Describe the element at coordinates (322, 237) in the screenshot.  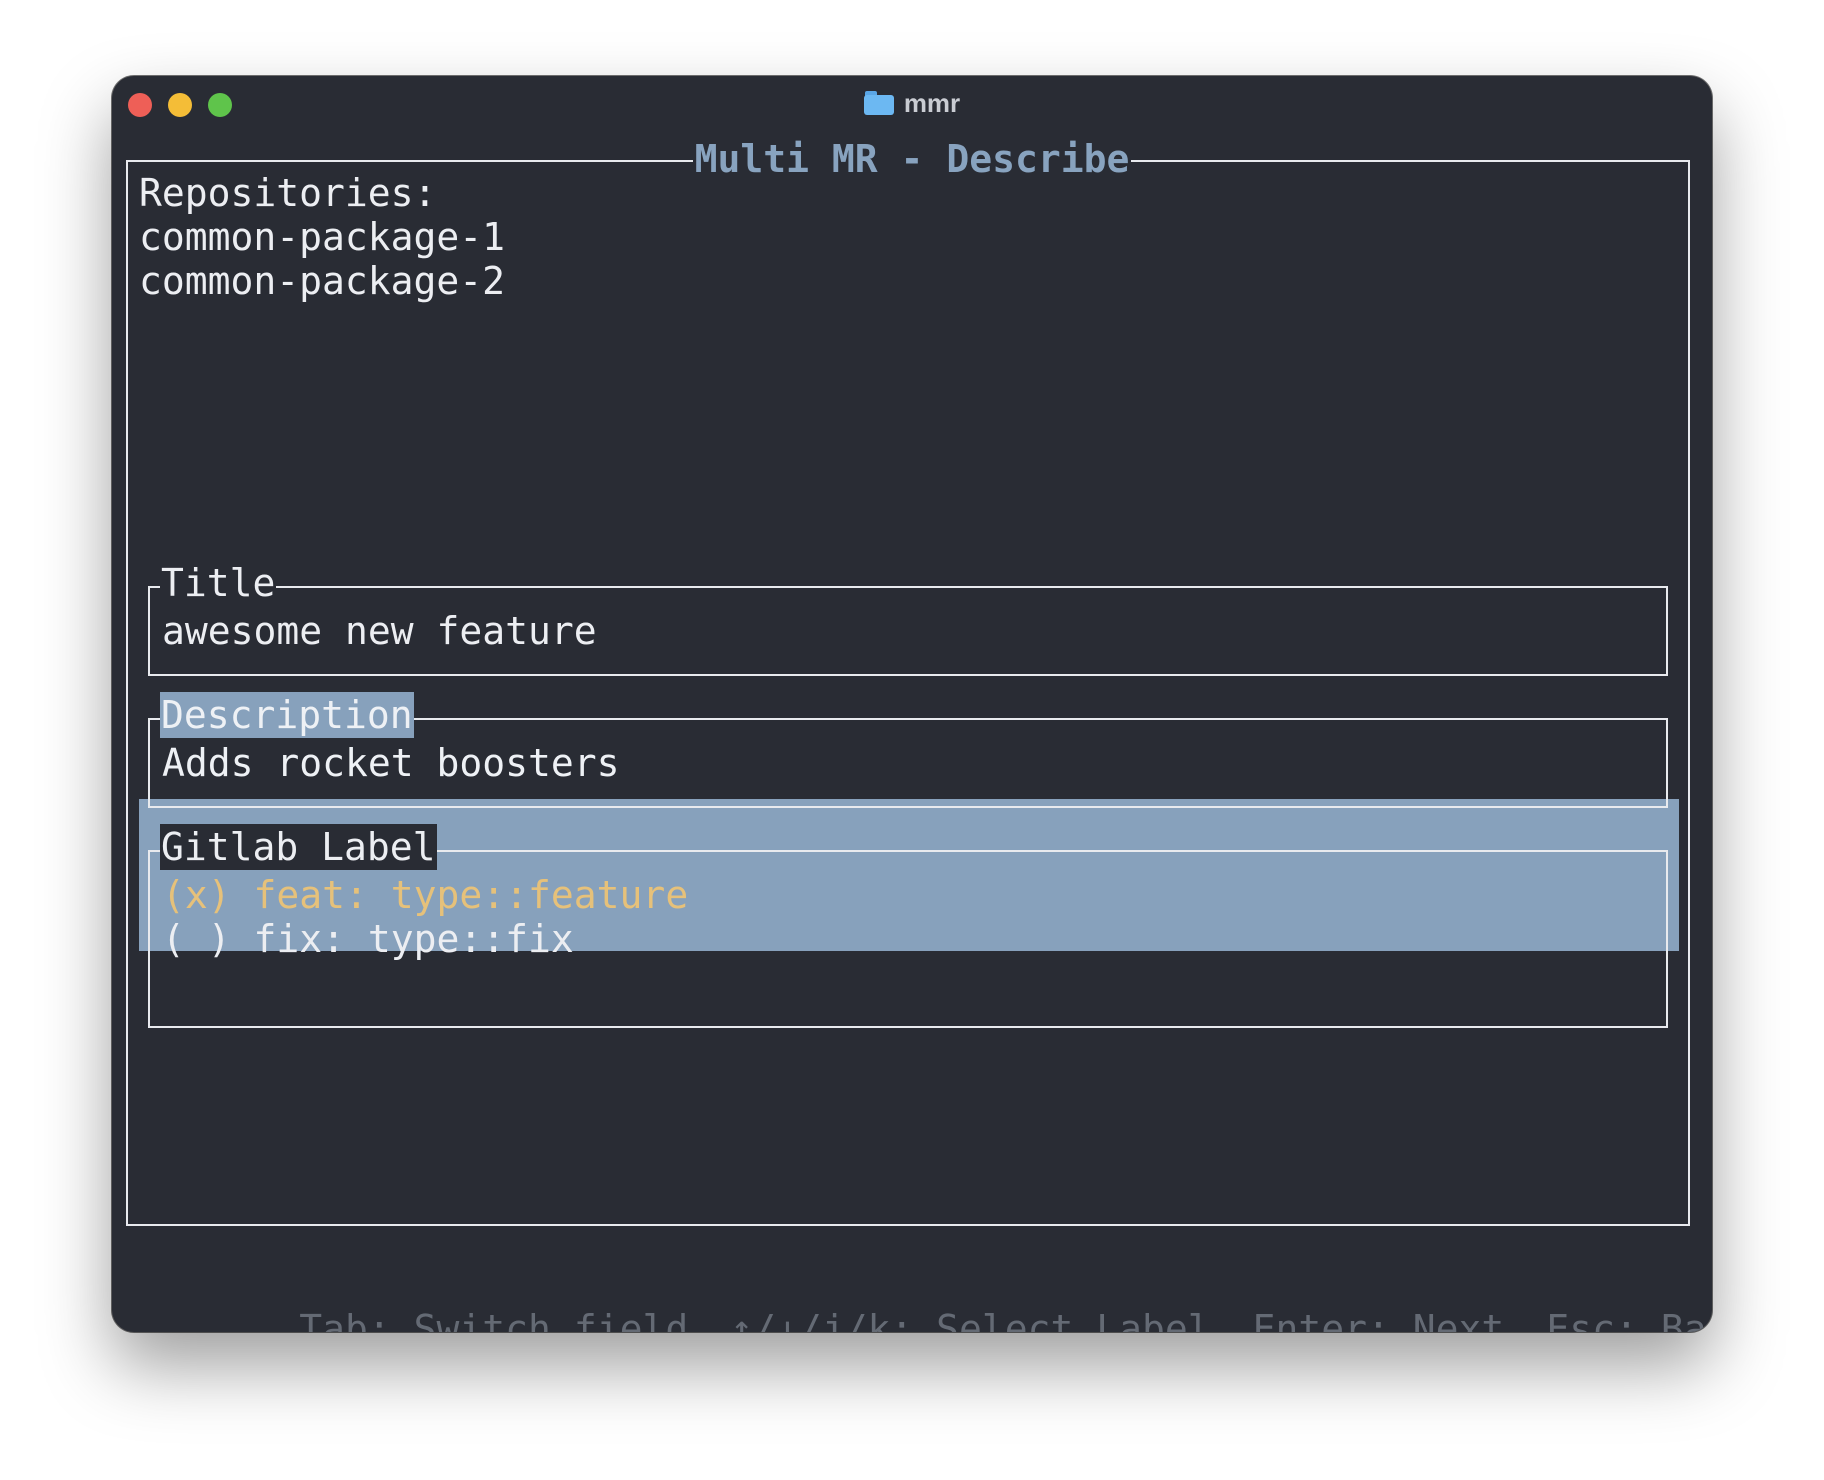
I see `repository-item: common-package-1` at that location.